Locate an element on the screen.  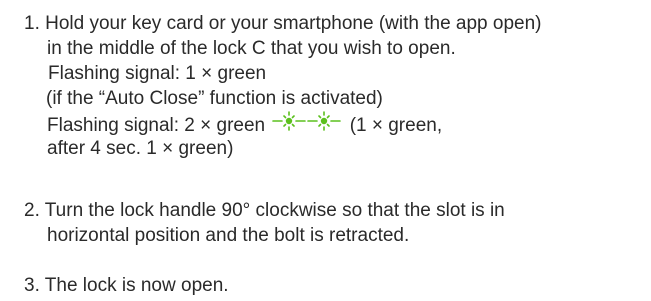
step-1-line-5-tail: (1 × green, is located at coordinates (396, 126).